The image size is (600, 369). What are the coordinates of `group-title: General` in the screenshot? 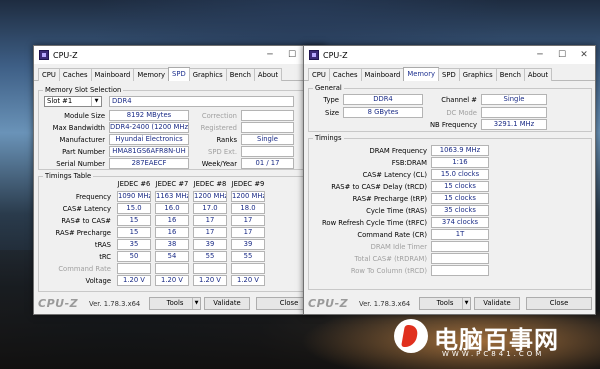 It's located at (328, 88).